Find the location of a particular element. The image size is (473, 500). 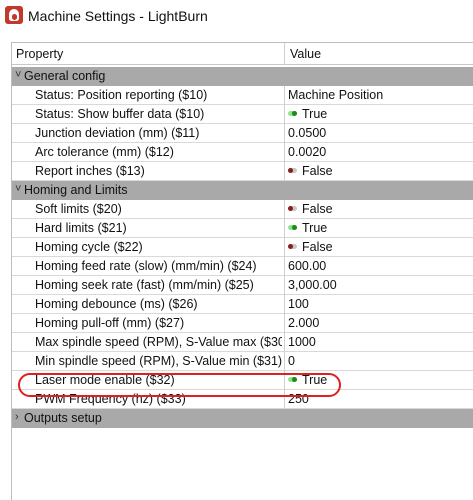

property-label: Homing cycle ($22) is located at coordinates (89, 247).